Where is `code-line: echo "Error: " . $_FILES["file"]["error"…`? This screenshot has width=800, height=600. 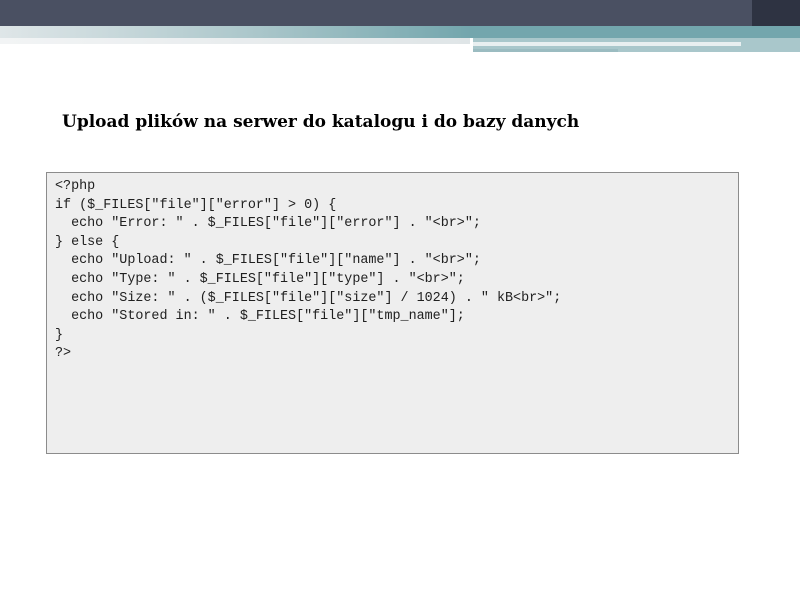 code-line: echo "Error: " . $_FILES["file"]["error"… is located at coordinates (268, 224).